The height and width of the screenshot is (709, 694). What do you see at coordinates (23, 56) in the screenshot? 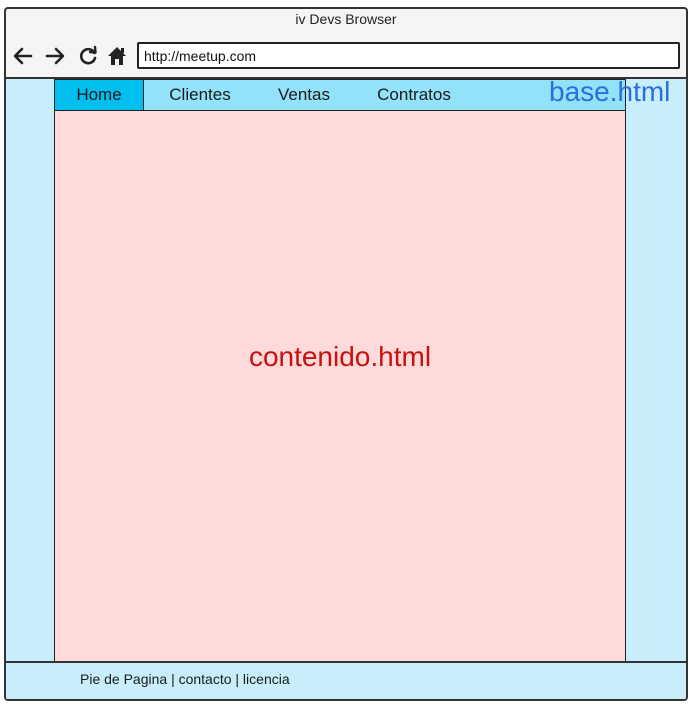
I see `arrow-left-icon` at bounding box center [23, 56].